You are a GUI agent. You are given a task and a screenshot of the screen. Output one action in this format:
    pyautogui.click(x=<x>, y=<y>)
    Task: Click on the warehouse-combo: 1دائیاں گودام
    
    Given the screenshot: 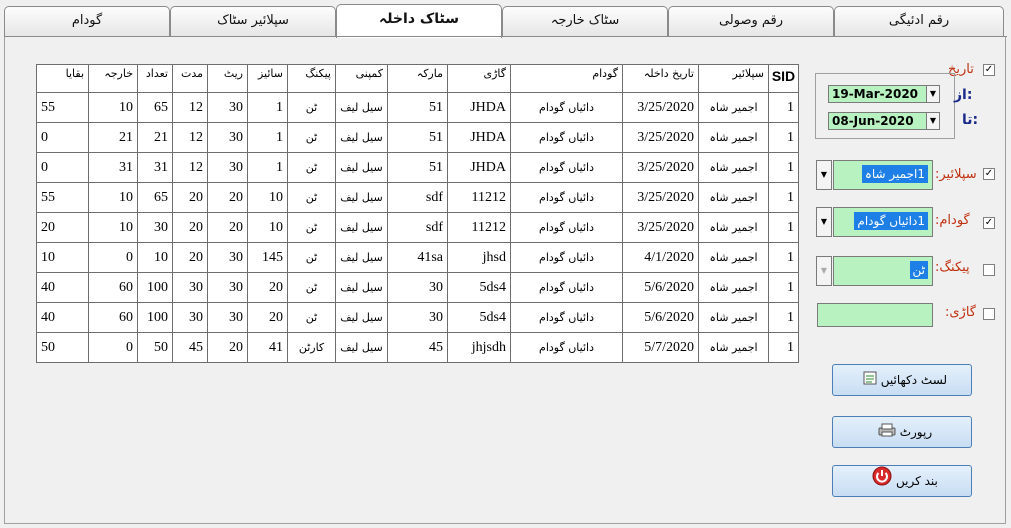 What is the action you would take?
    pyautogui.click(x=883, y=222)
    